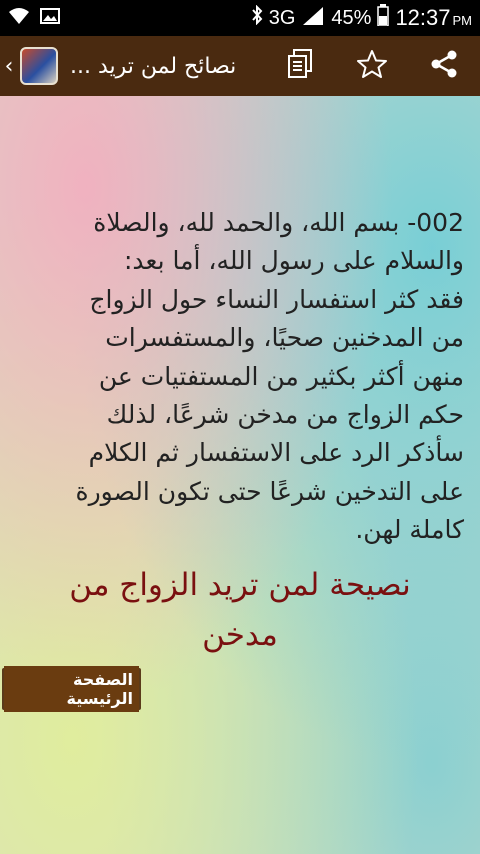 This screenshot has height=854, width=480. I want to click on copy-button, so click(300, 66).